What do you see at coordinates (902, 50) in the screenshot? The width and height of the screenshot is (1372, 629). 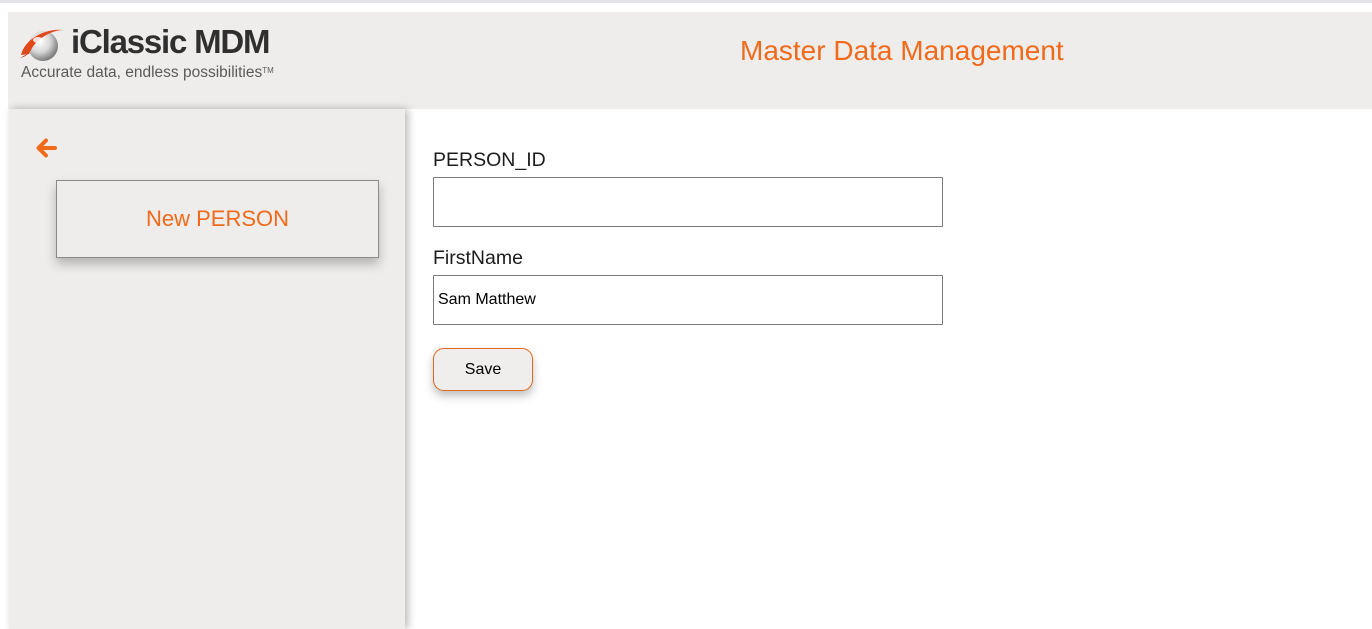 I see `page-title: Master Data Management` at bounding box center [902, 50].